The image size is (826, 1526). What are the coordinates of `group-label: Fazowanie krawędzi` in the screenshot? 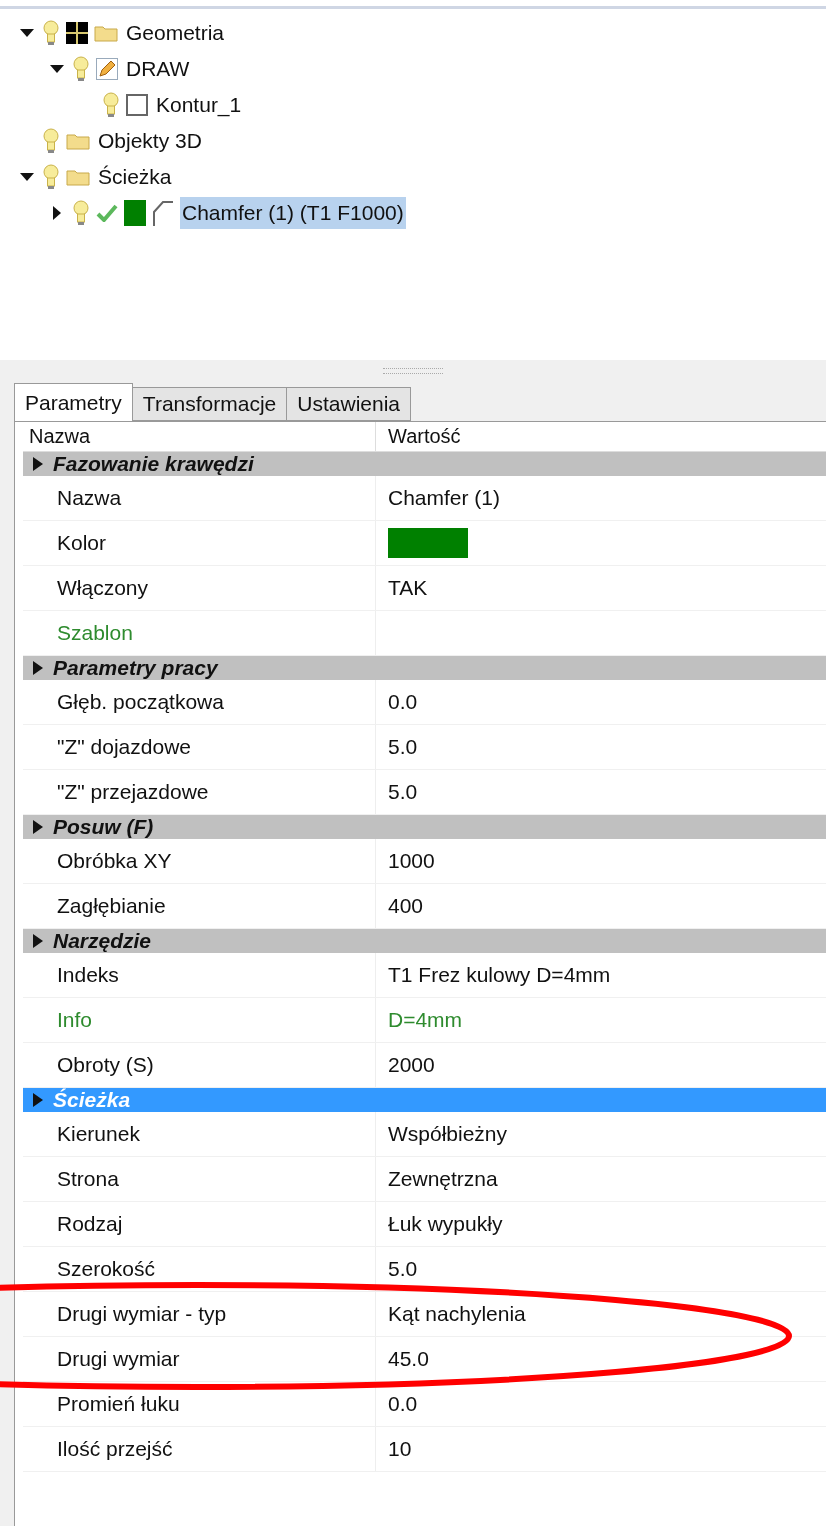 It's located at (153, 464).